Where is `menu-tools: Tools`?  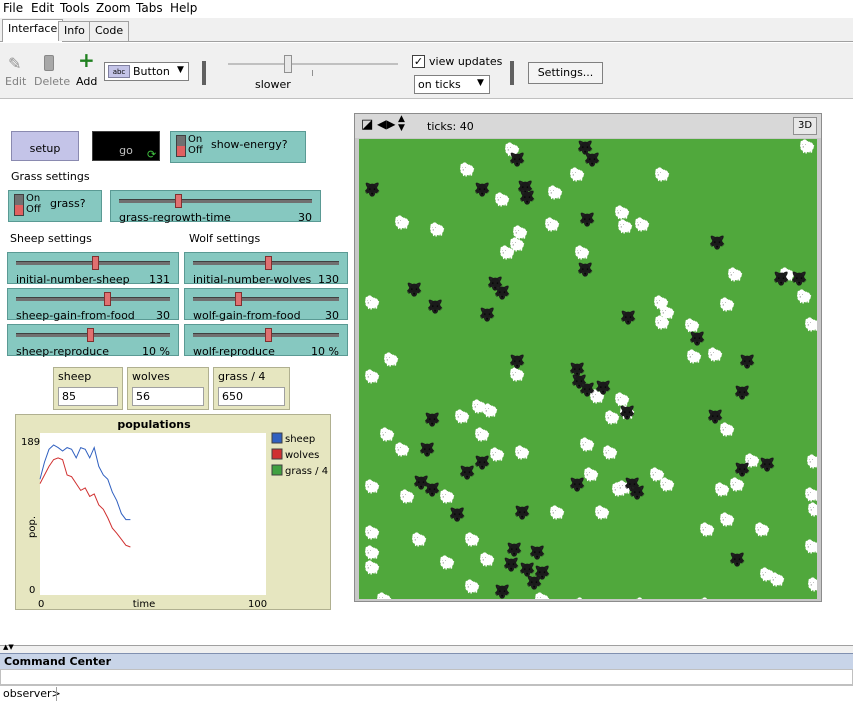
menu-tools: Tools is located at coordinates (75, 8).